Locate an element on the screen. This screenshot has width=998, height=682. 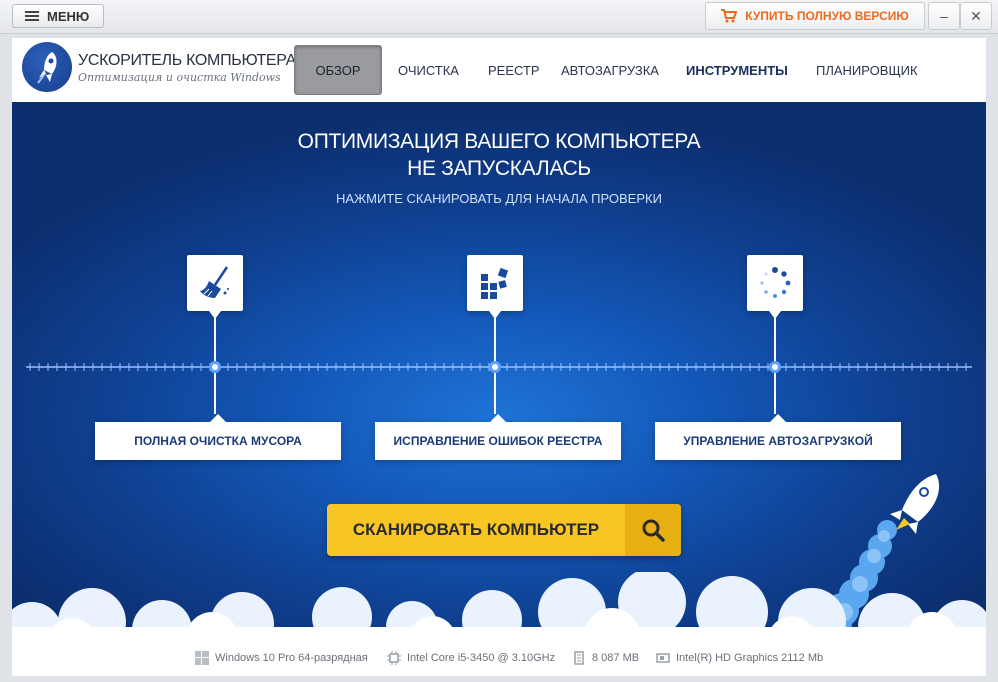
broom-icon is located at coordinates (215, 287).